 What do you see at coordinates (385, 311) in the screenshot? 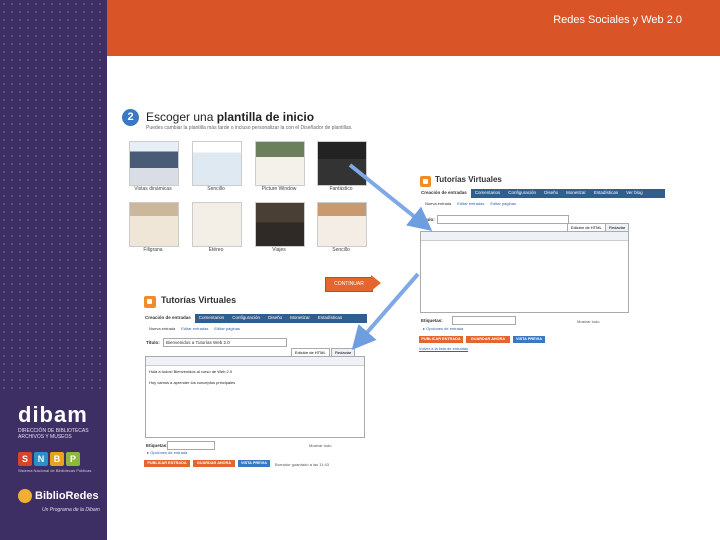
I see `arrow-to-left-editor-icon` at bounding box center [385, 311].